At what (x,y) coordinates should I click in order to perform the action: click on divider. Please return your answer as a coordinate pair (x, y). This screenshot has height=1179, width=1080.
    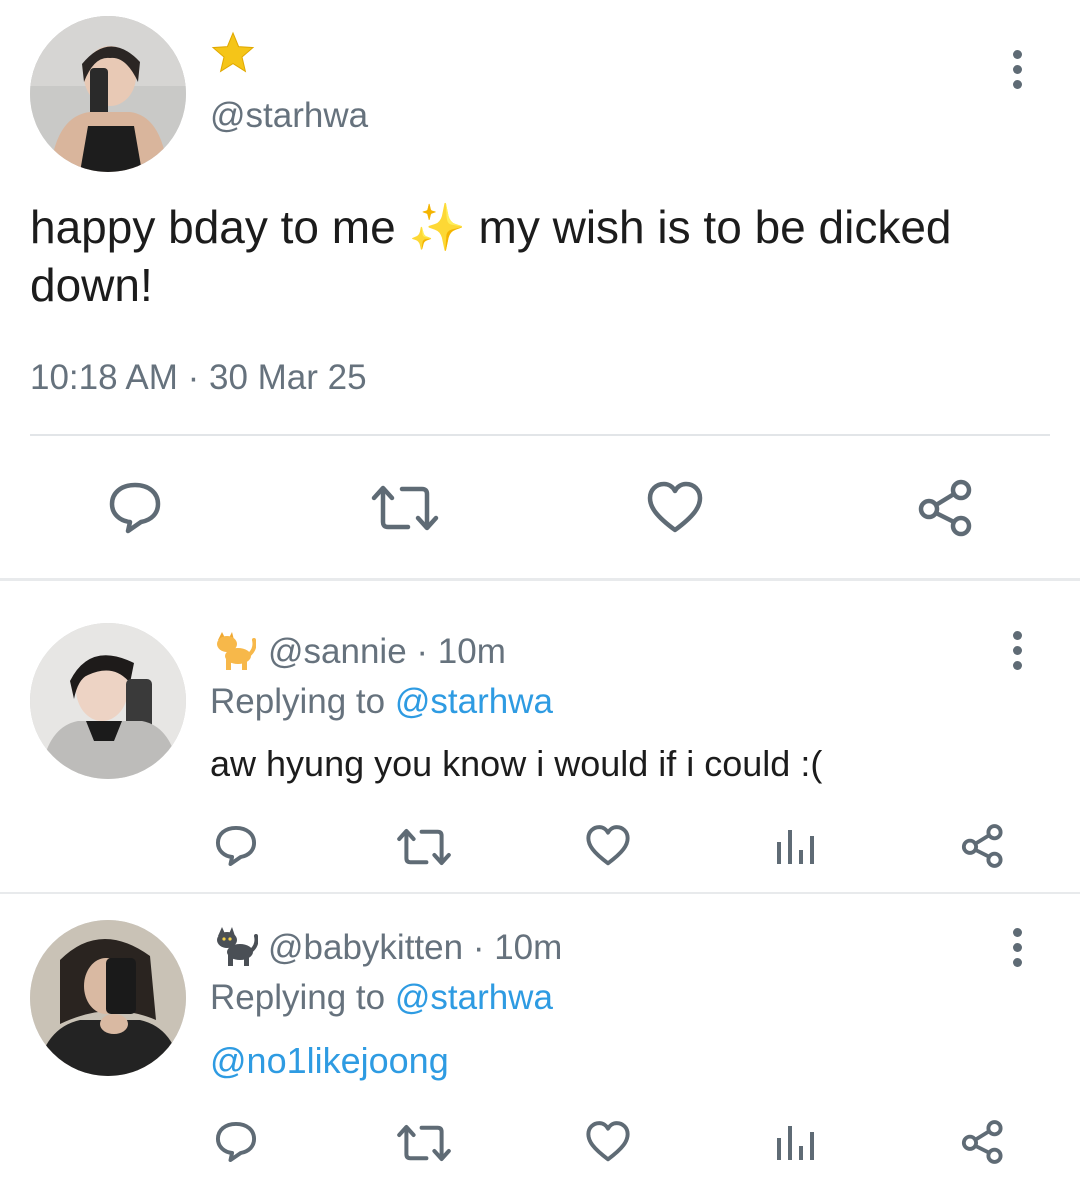
    Looking at the image, I should click on (540, 435).